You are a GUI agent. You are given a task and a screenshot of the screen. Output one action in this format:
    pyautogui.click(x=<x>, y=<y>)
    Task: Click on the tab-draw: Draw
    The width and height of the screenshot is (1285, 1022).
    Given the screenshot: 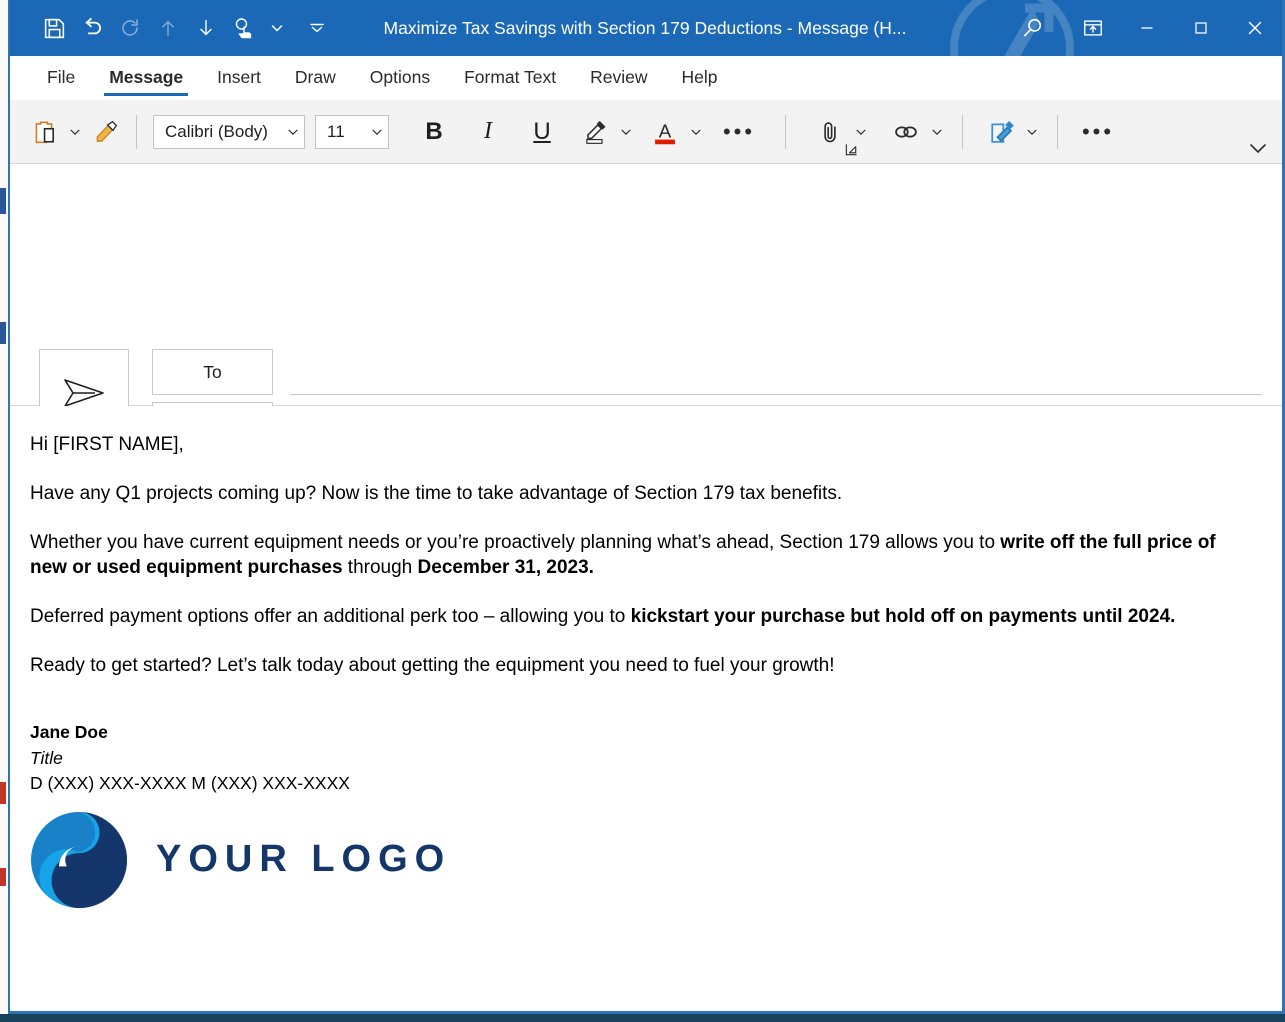 What is the action you would take?
    pyautogui.click(x=315, y=77)
    